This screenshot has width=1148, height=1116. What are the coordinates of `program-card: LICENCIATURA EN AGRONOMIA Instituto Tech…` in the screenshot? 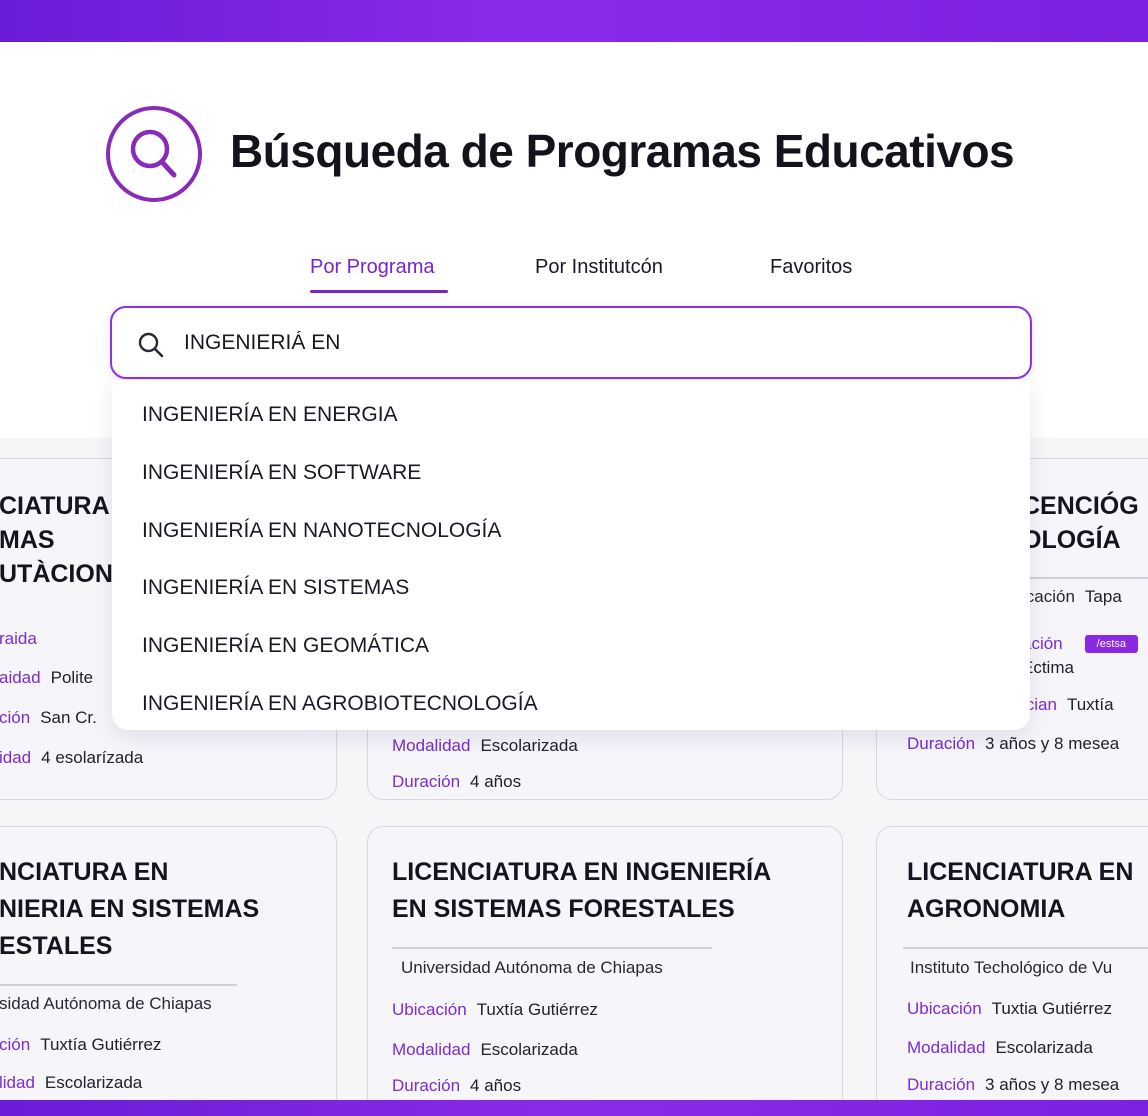 It's located at (1012, 971).